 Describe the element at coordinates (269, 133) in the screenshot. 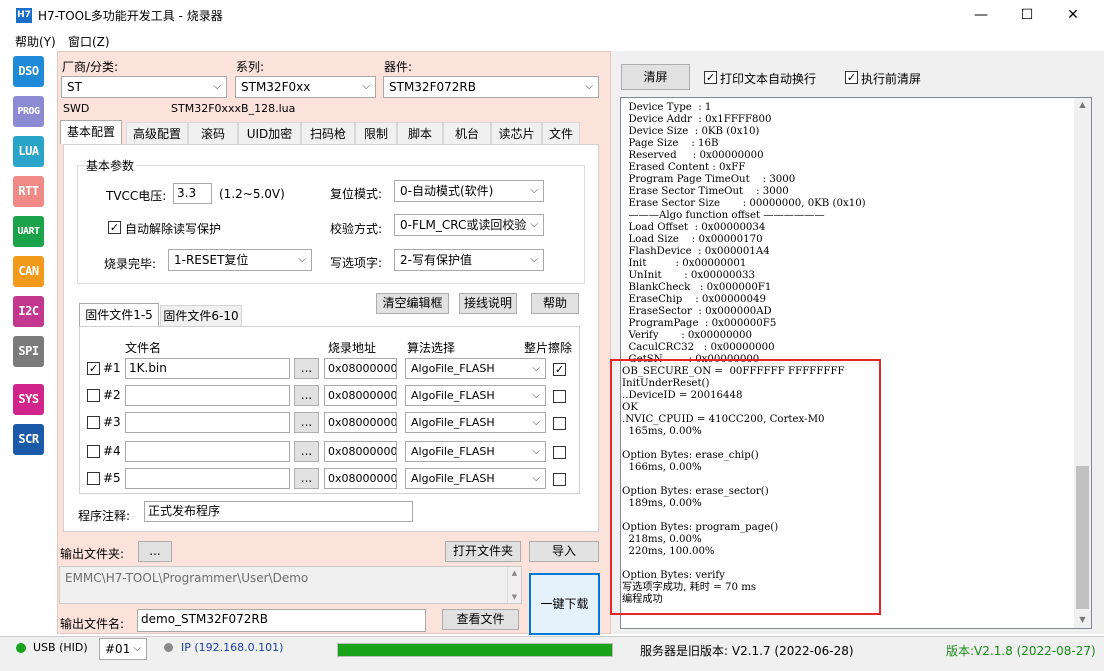

I see `tab-3: UID加密` at that location.